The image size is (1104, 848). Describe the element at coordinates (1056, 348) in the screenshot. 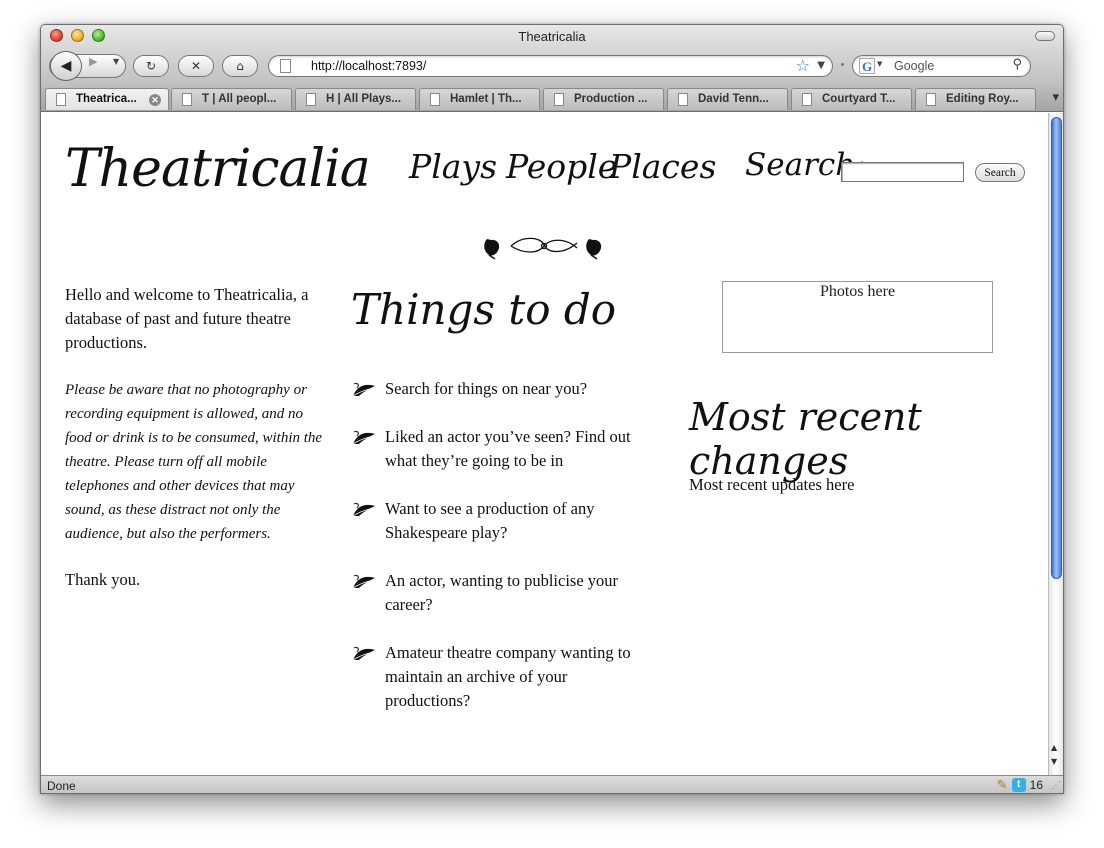

I see `scrollbar-thumb` at that location.